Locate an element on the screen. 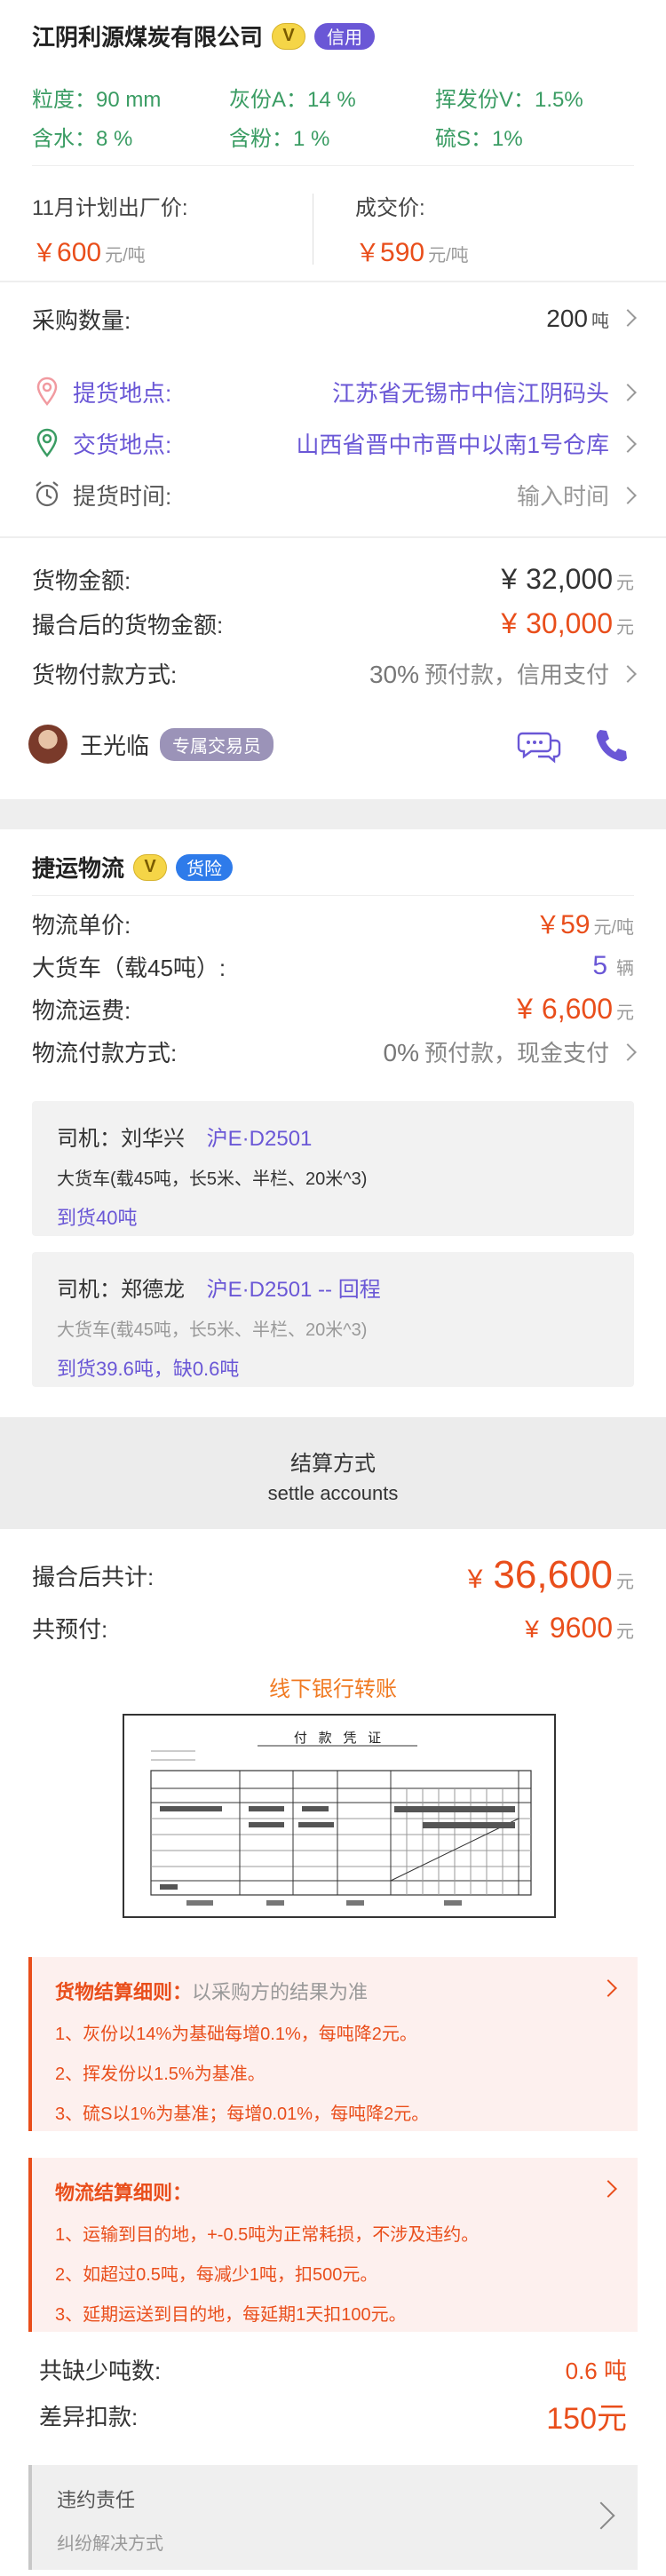  spec-granularity: 粒度：90 mm is located at coordinates (97, 100).